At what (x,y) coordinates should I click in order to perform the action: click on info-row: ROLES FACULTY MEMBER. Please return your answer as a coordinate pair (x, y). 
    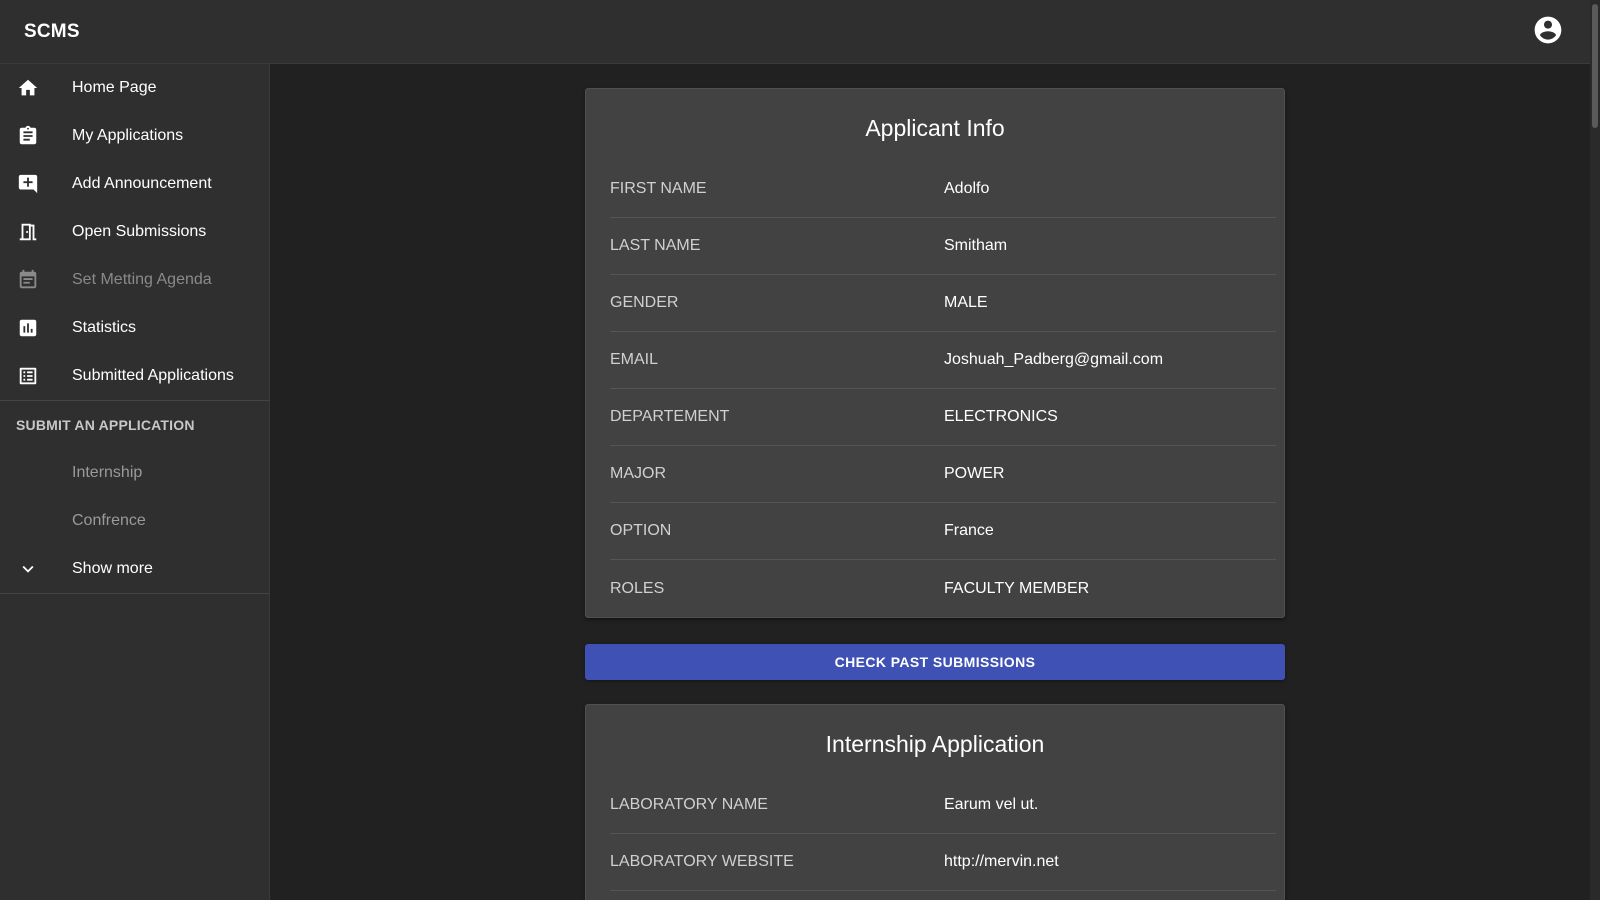
    Looking at the image, I should click on (943, 588).